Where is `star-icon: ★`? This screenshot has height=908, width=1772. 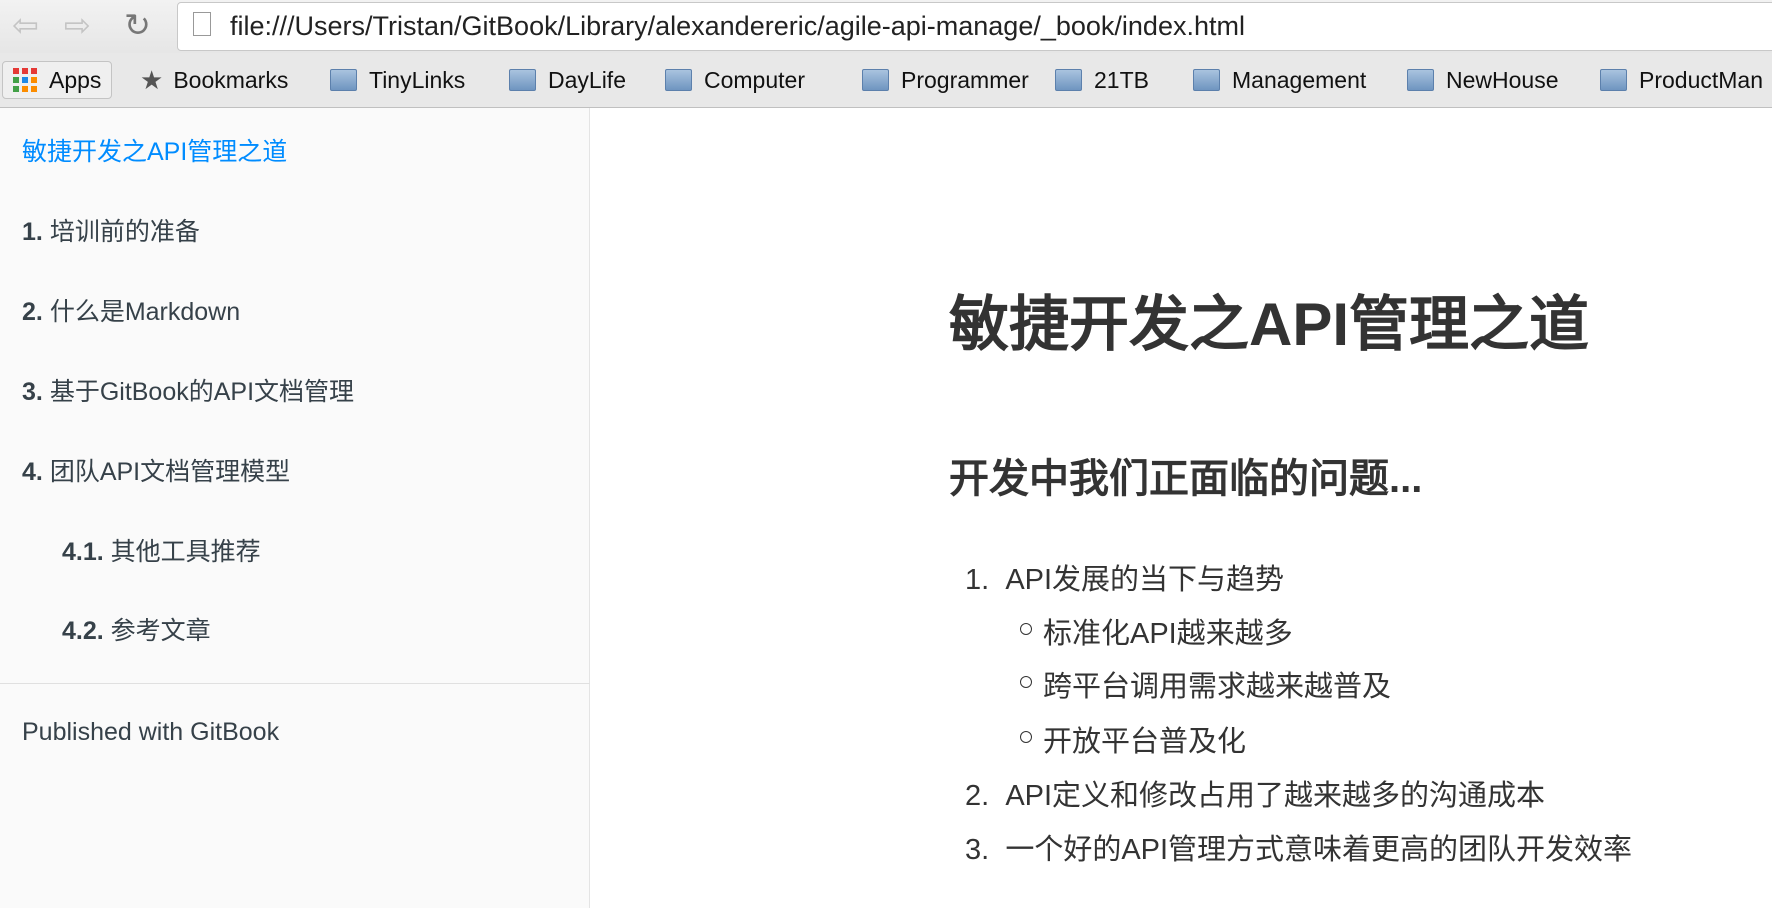
star-icon: ★ is located at coordinates (152, 79).